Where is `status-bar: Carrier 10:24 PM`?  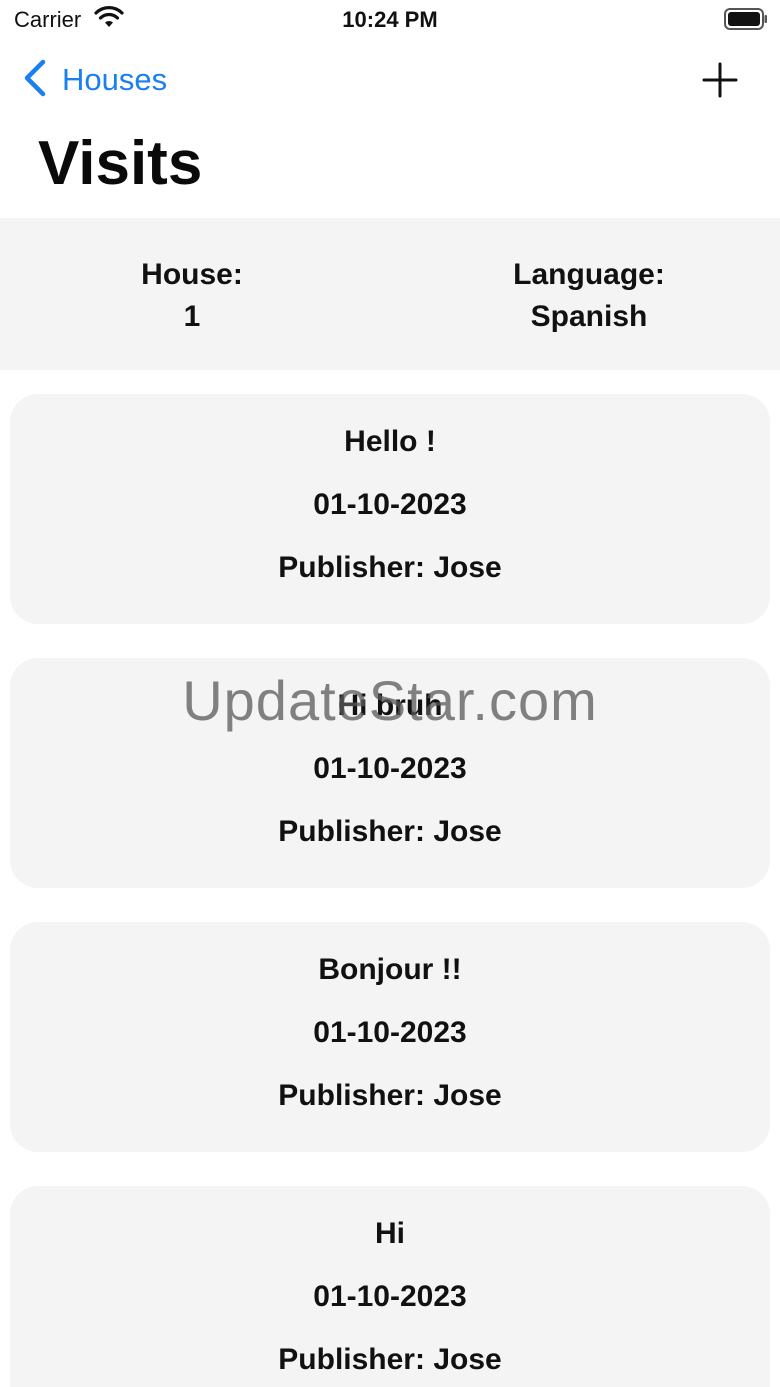
status-bar: Carrier 10:24 PM is located at coordinates (390, 21).